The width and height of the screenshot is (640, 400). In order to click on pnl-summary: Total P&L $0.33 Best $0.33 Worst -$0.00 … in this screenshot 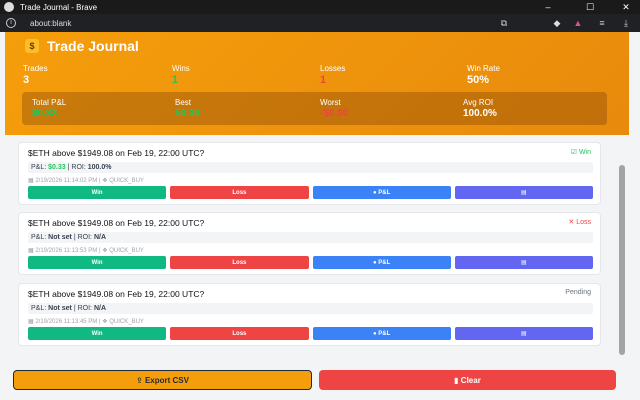, I will do `click(314, 108)`.